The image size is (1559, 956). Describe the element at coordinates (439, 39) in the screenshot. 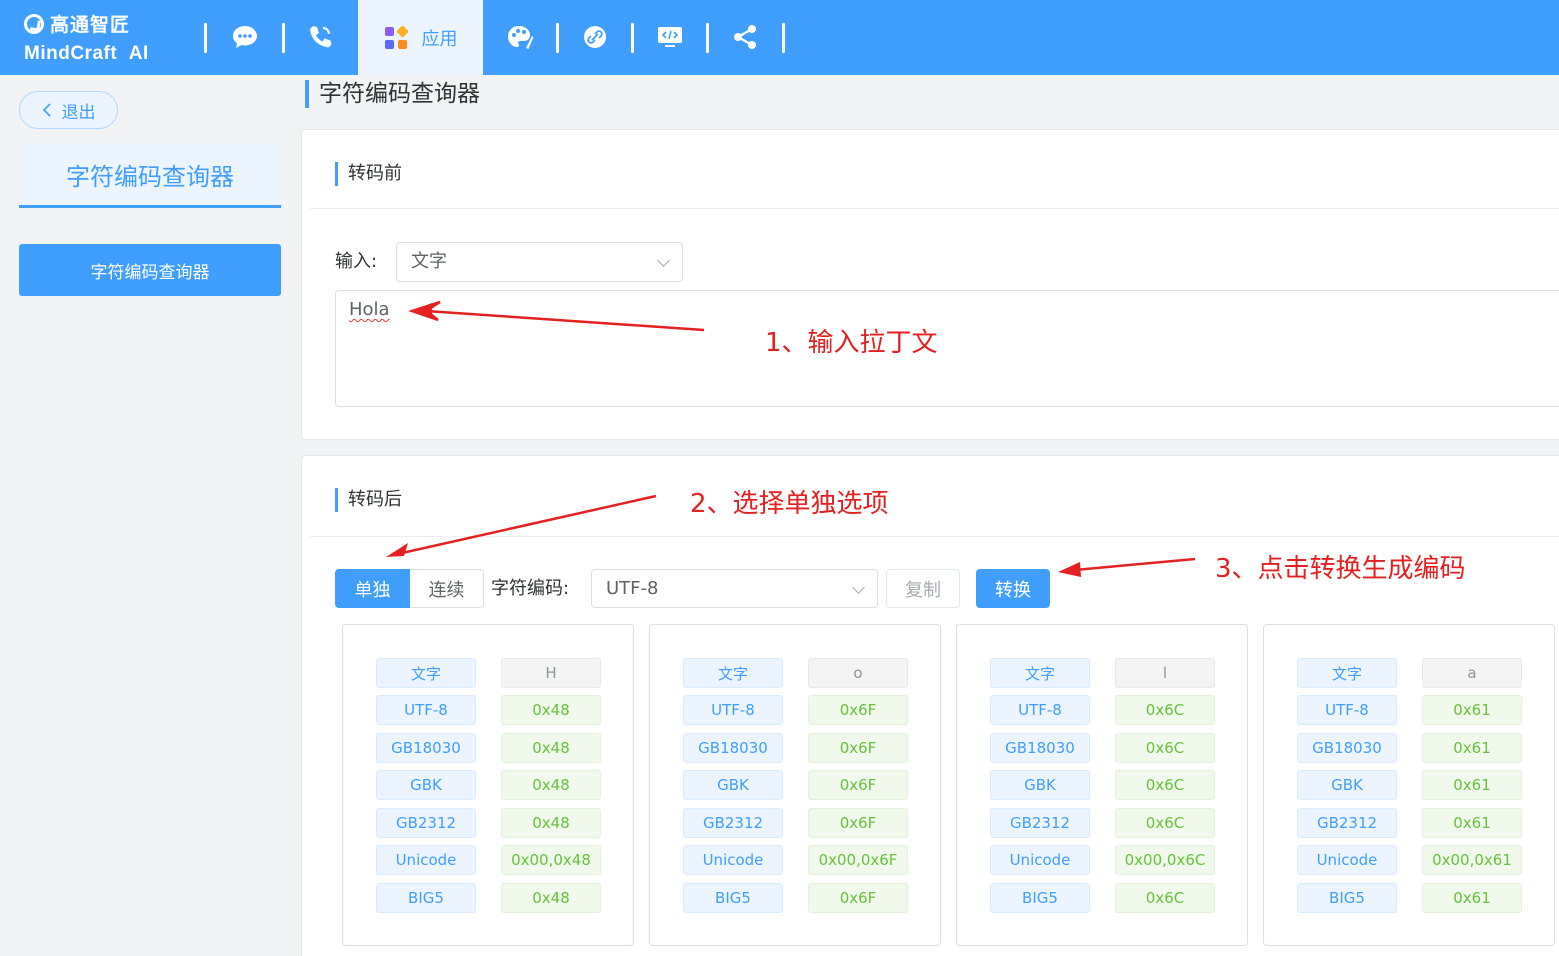

I see `nav-tab-apps-label: 应用` at that location.